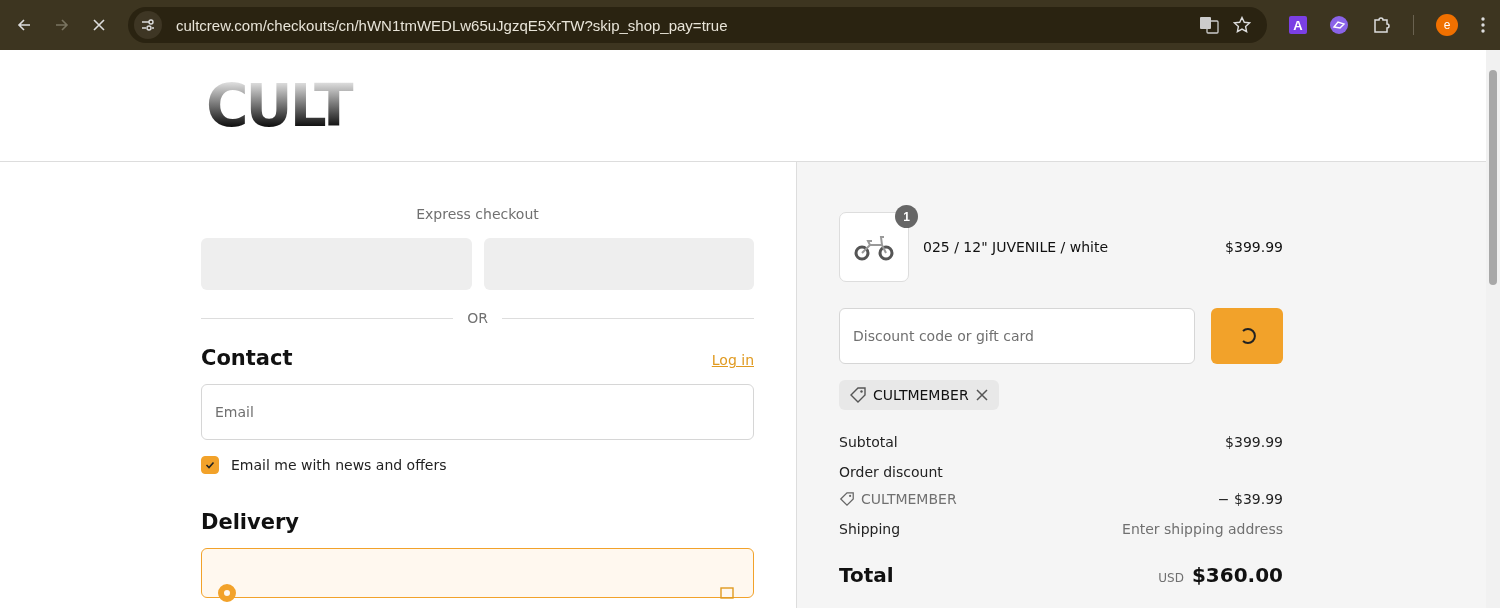 The width and height of the screenshot is (1500, 608). I want to click on profile-avatar: e, so click(1447, 25).